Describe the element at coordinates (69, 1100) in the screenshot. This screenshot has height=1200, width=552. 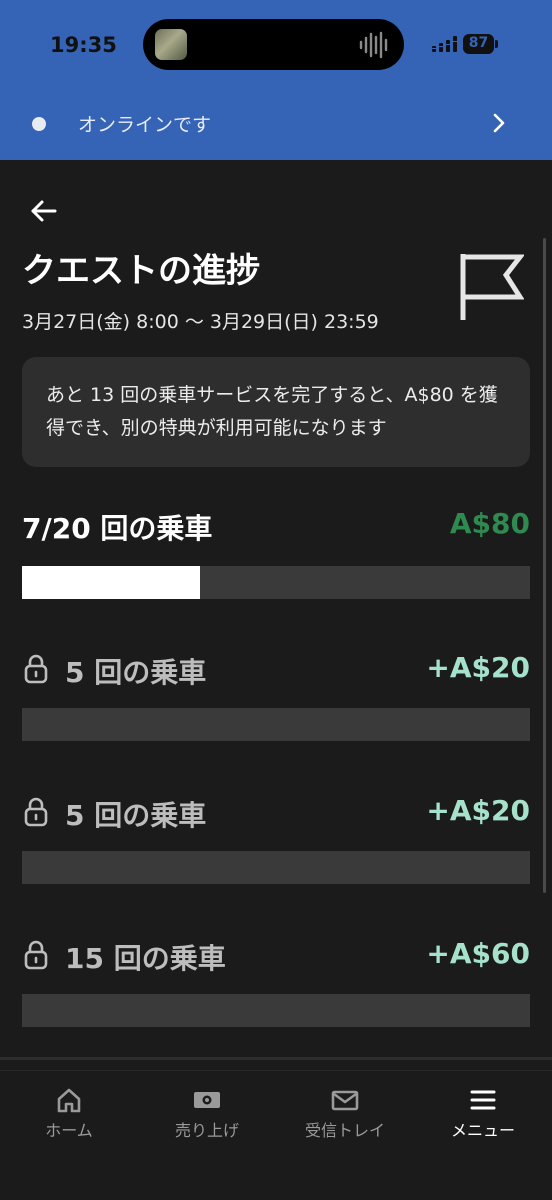
I see `home-icon` at that location.